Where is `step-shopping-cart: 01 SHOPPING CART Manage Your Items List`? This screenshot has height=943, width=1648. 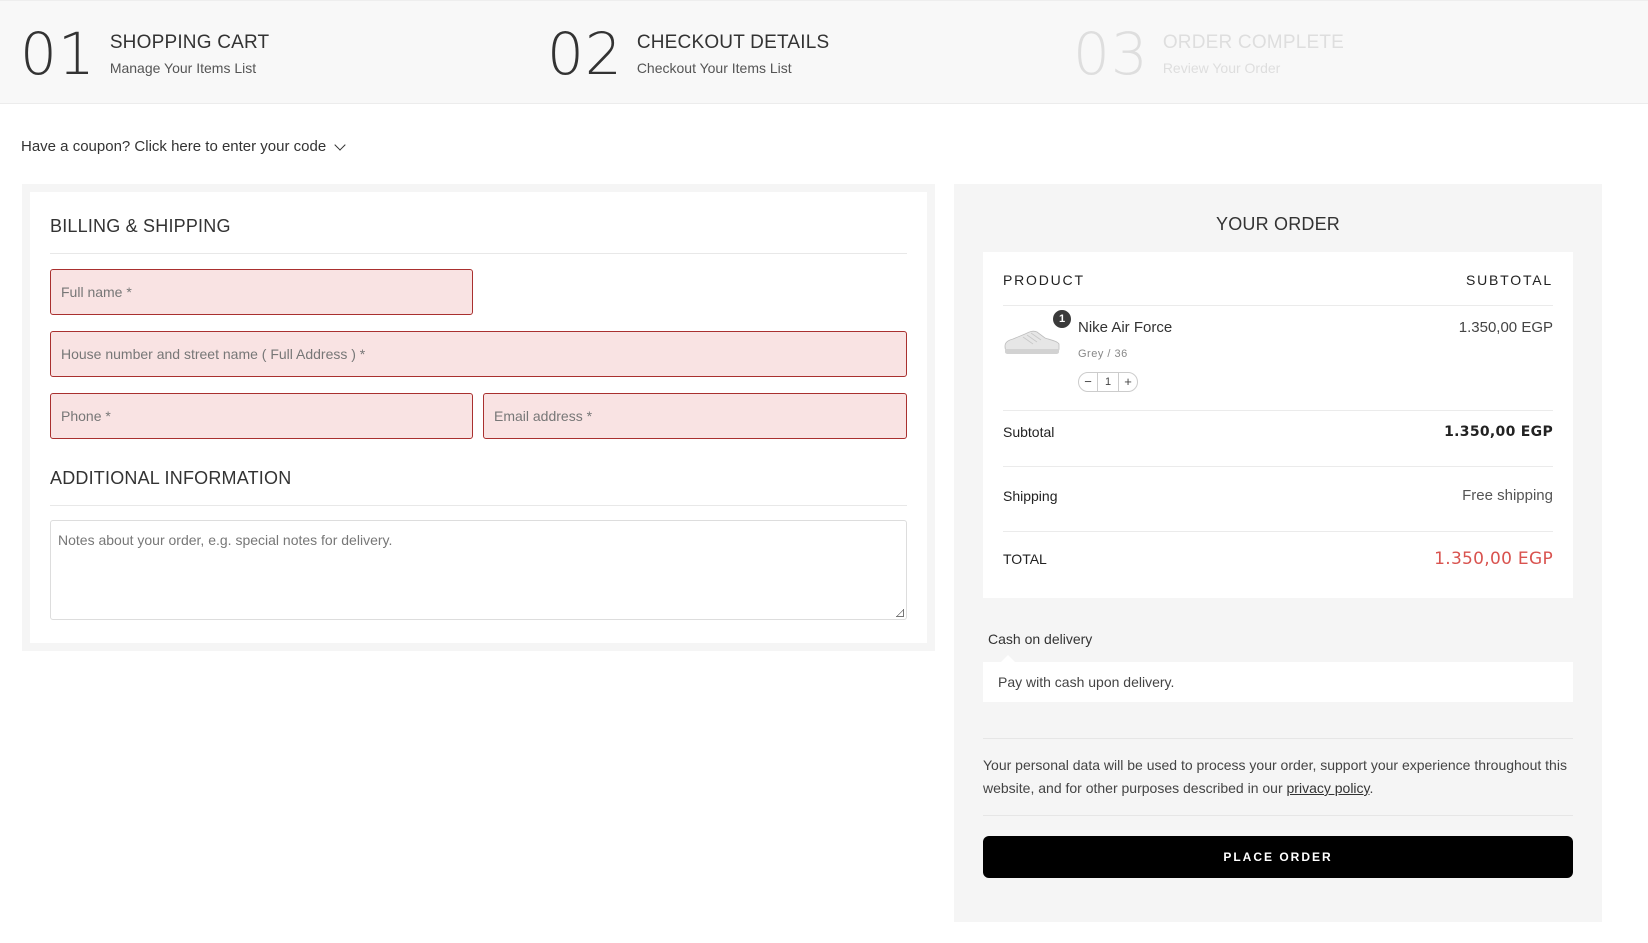
step-shopping-cart: 01 SHOPPING CART Manage Your Items List is located at coordinates (144, 54).